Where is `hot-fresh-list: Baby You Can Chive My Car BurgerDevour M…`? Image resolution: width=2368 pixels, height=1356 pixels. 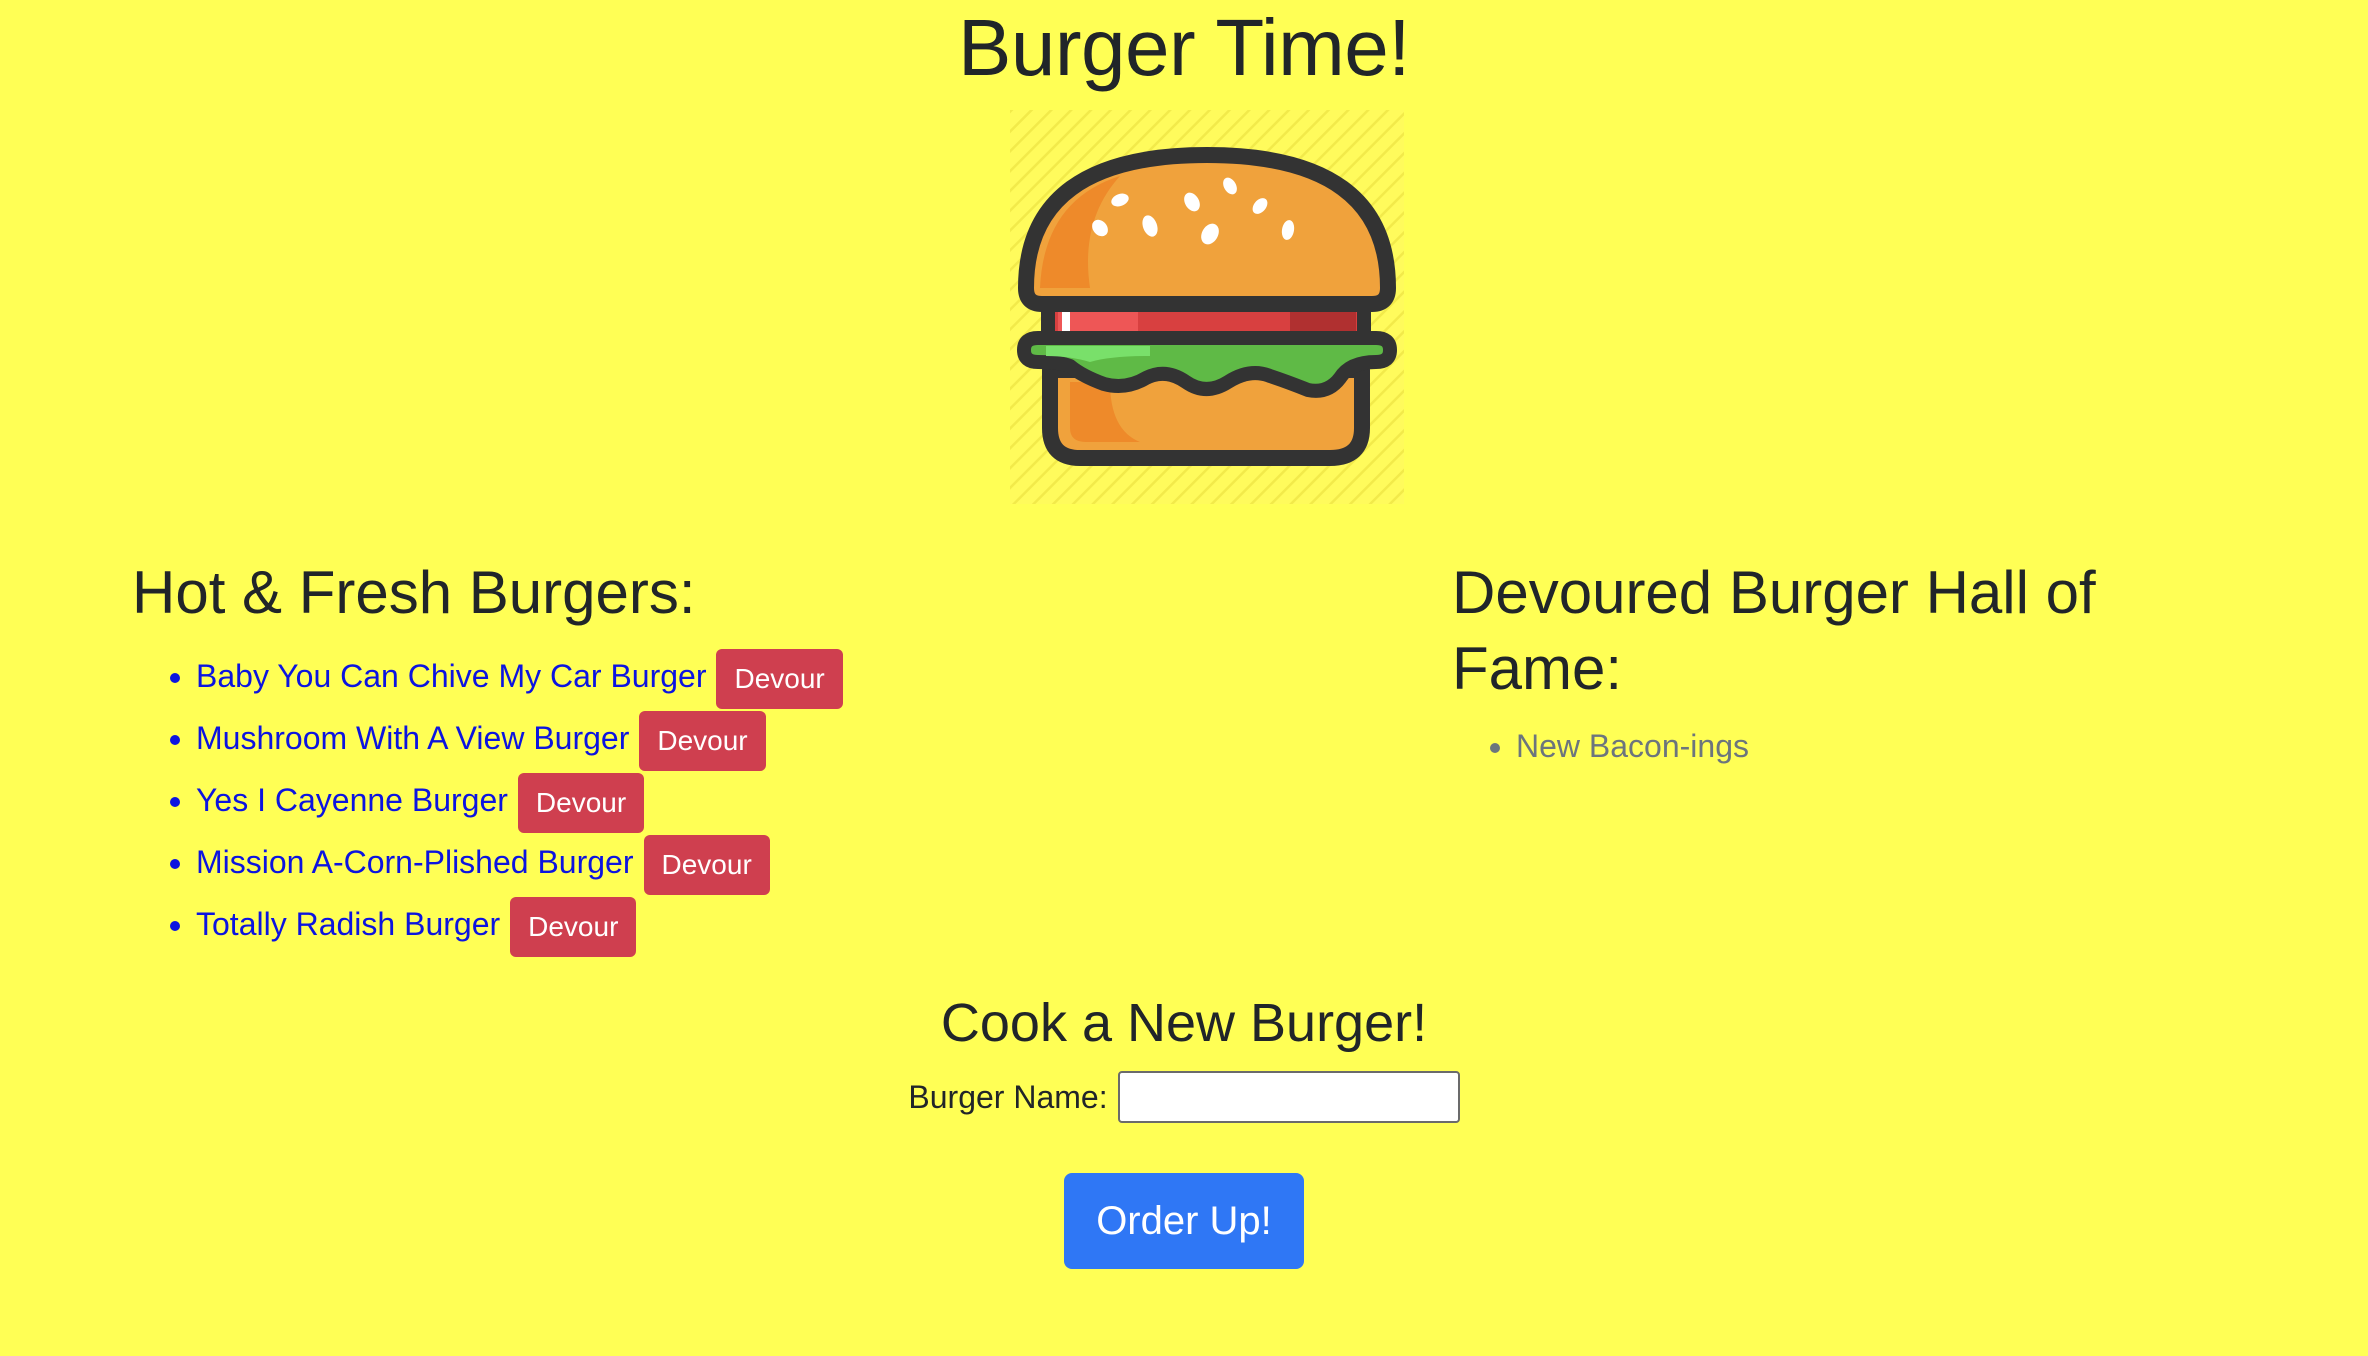
hot-fresh-list: Baby You Can Chive My Car BurgerDevour M… is located at coordinates (732, 801).